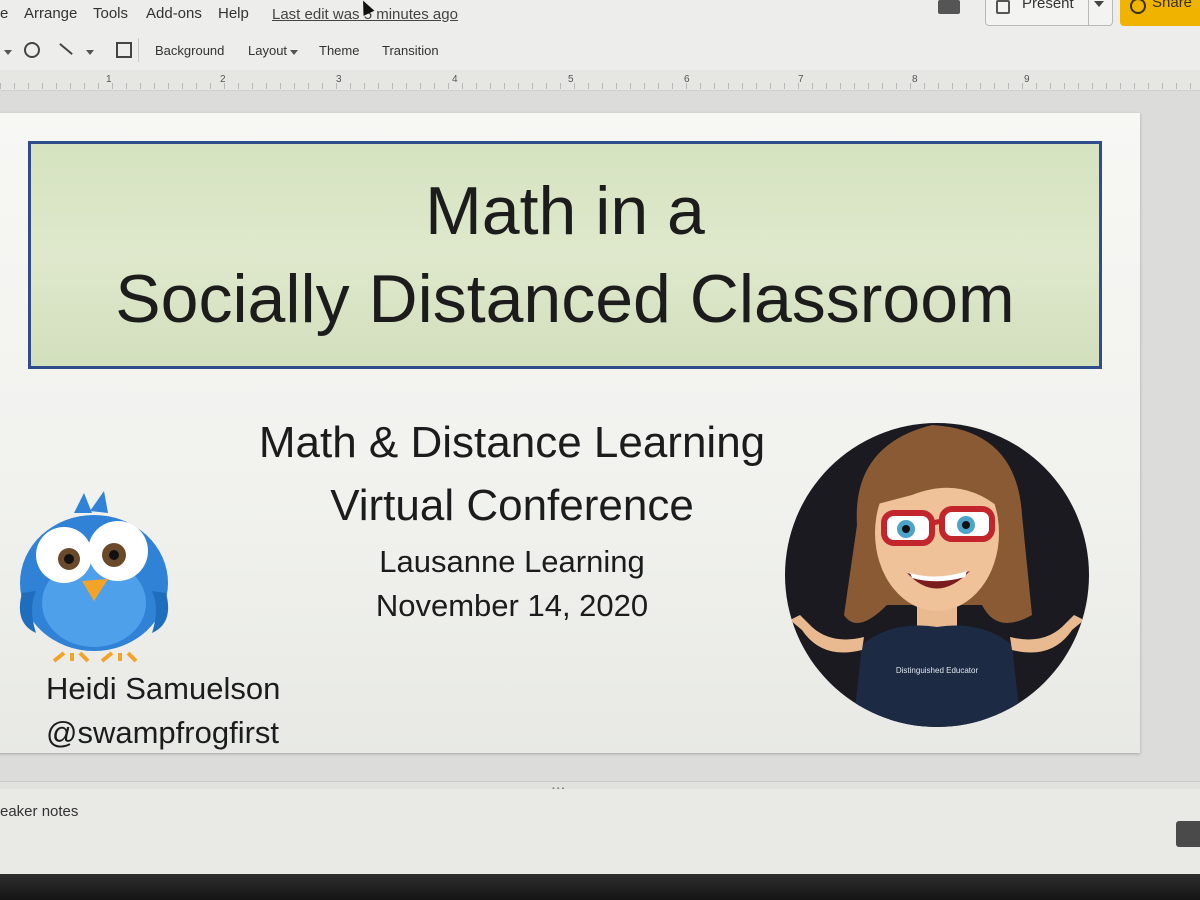 This screenshot has width=1200, height=900. What do you see at coordinates (138, 50) in the screenshot?
I see `toolbar-divider` at bounding box center [138, 50].